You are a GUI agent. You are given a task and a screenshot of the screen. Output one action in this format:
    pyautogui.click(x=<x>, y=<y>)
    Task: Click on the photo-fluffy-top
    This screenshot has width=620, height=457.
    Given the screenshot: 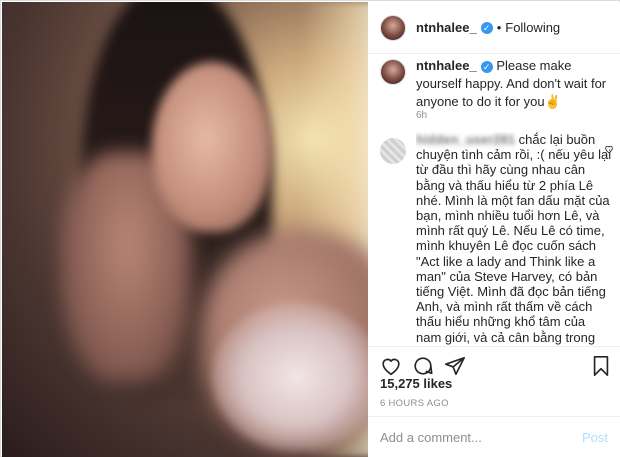 What is the action you would take?
    pyautogui.click(x=290, y=377)
    